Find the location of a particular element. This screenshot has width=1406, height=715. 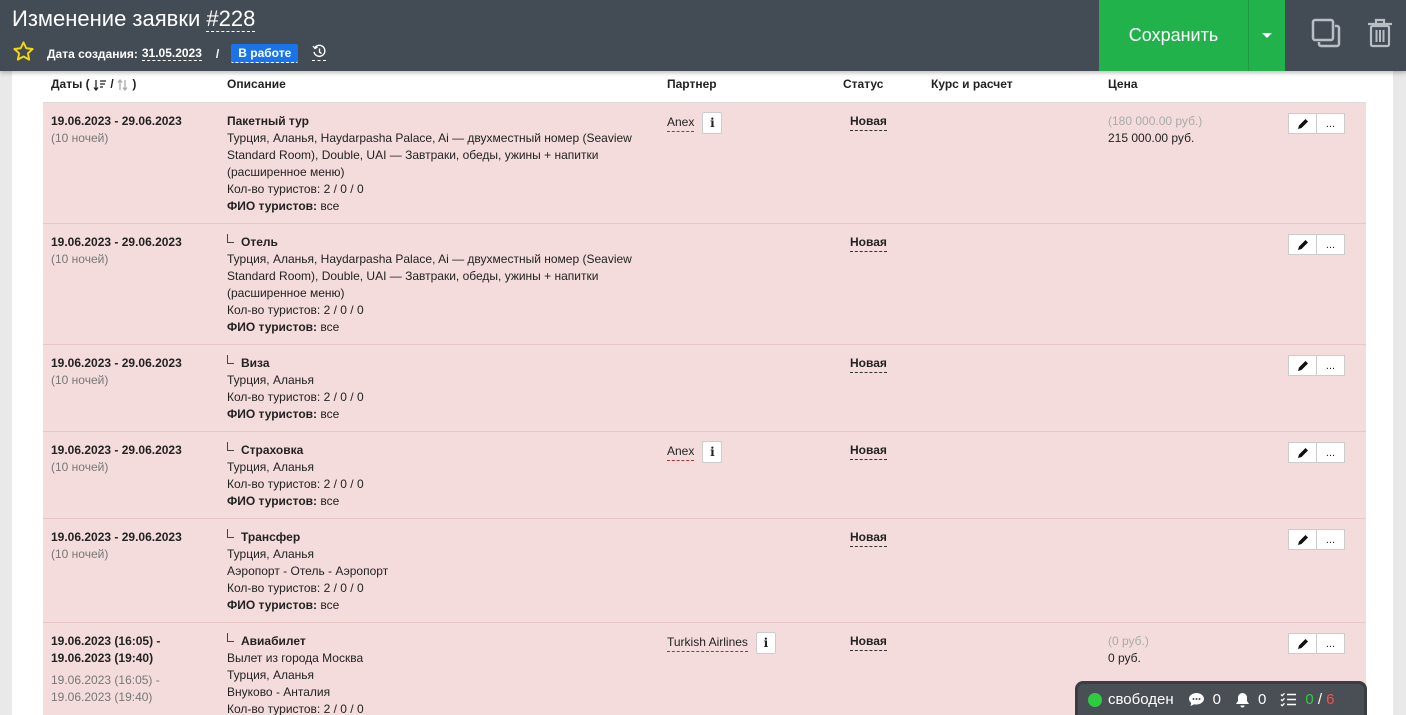

date-range: 19.06.2023 (16:05) - is located at coordinates (106, 641).